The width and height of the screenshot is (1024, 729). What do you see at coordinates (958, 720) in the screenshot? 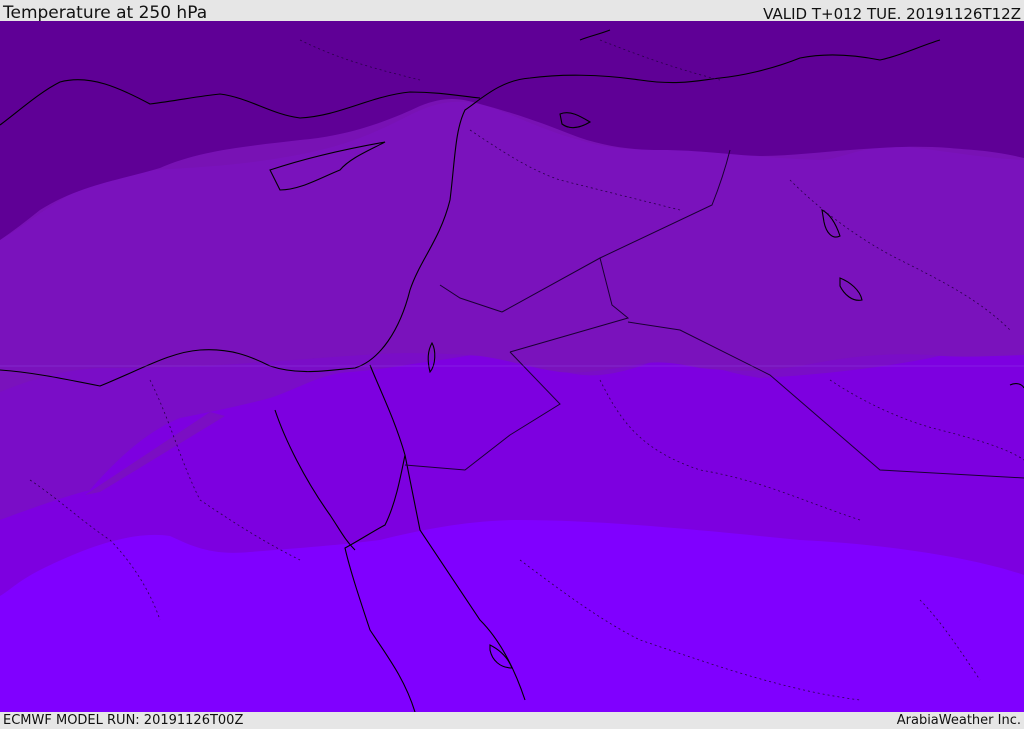
I see `provider-label: ArabiaWeather Inc.` at bounding box center [958, 720].